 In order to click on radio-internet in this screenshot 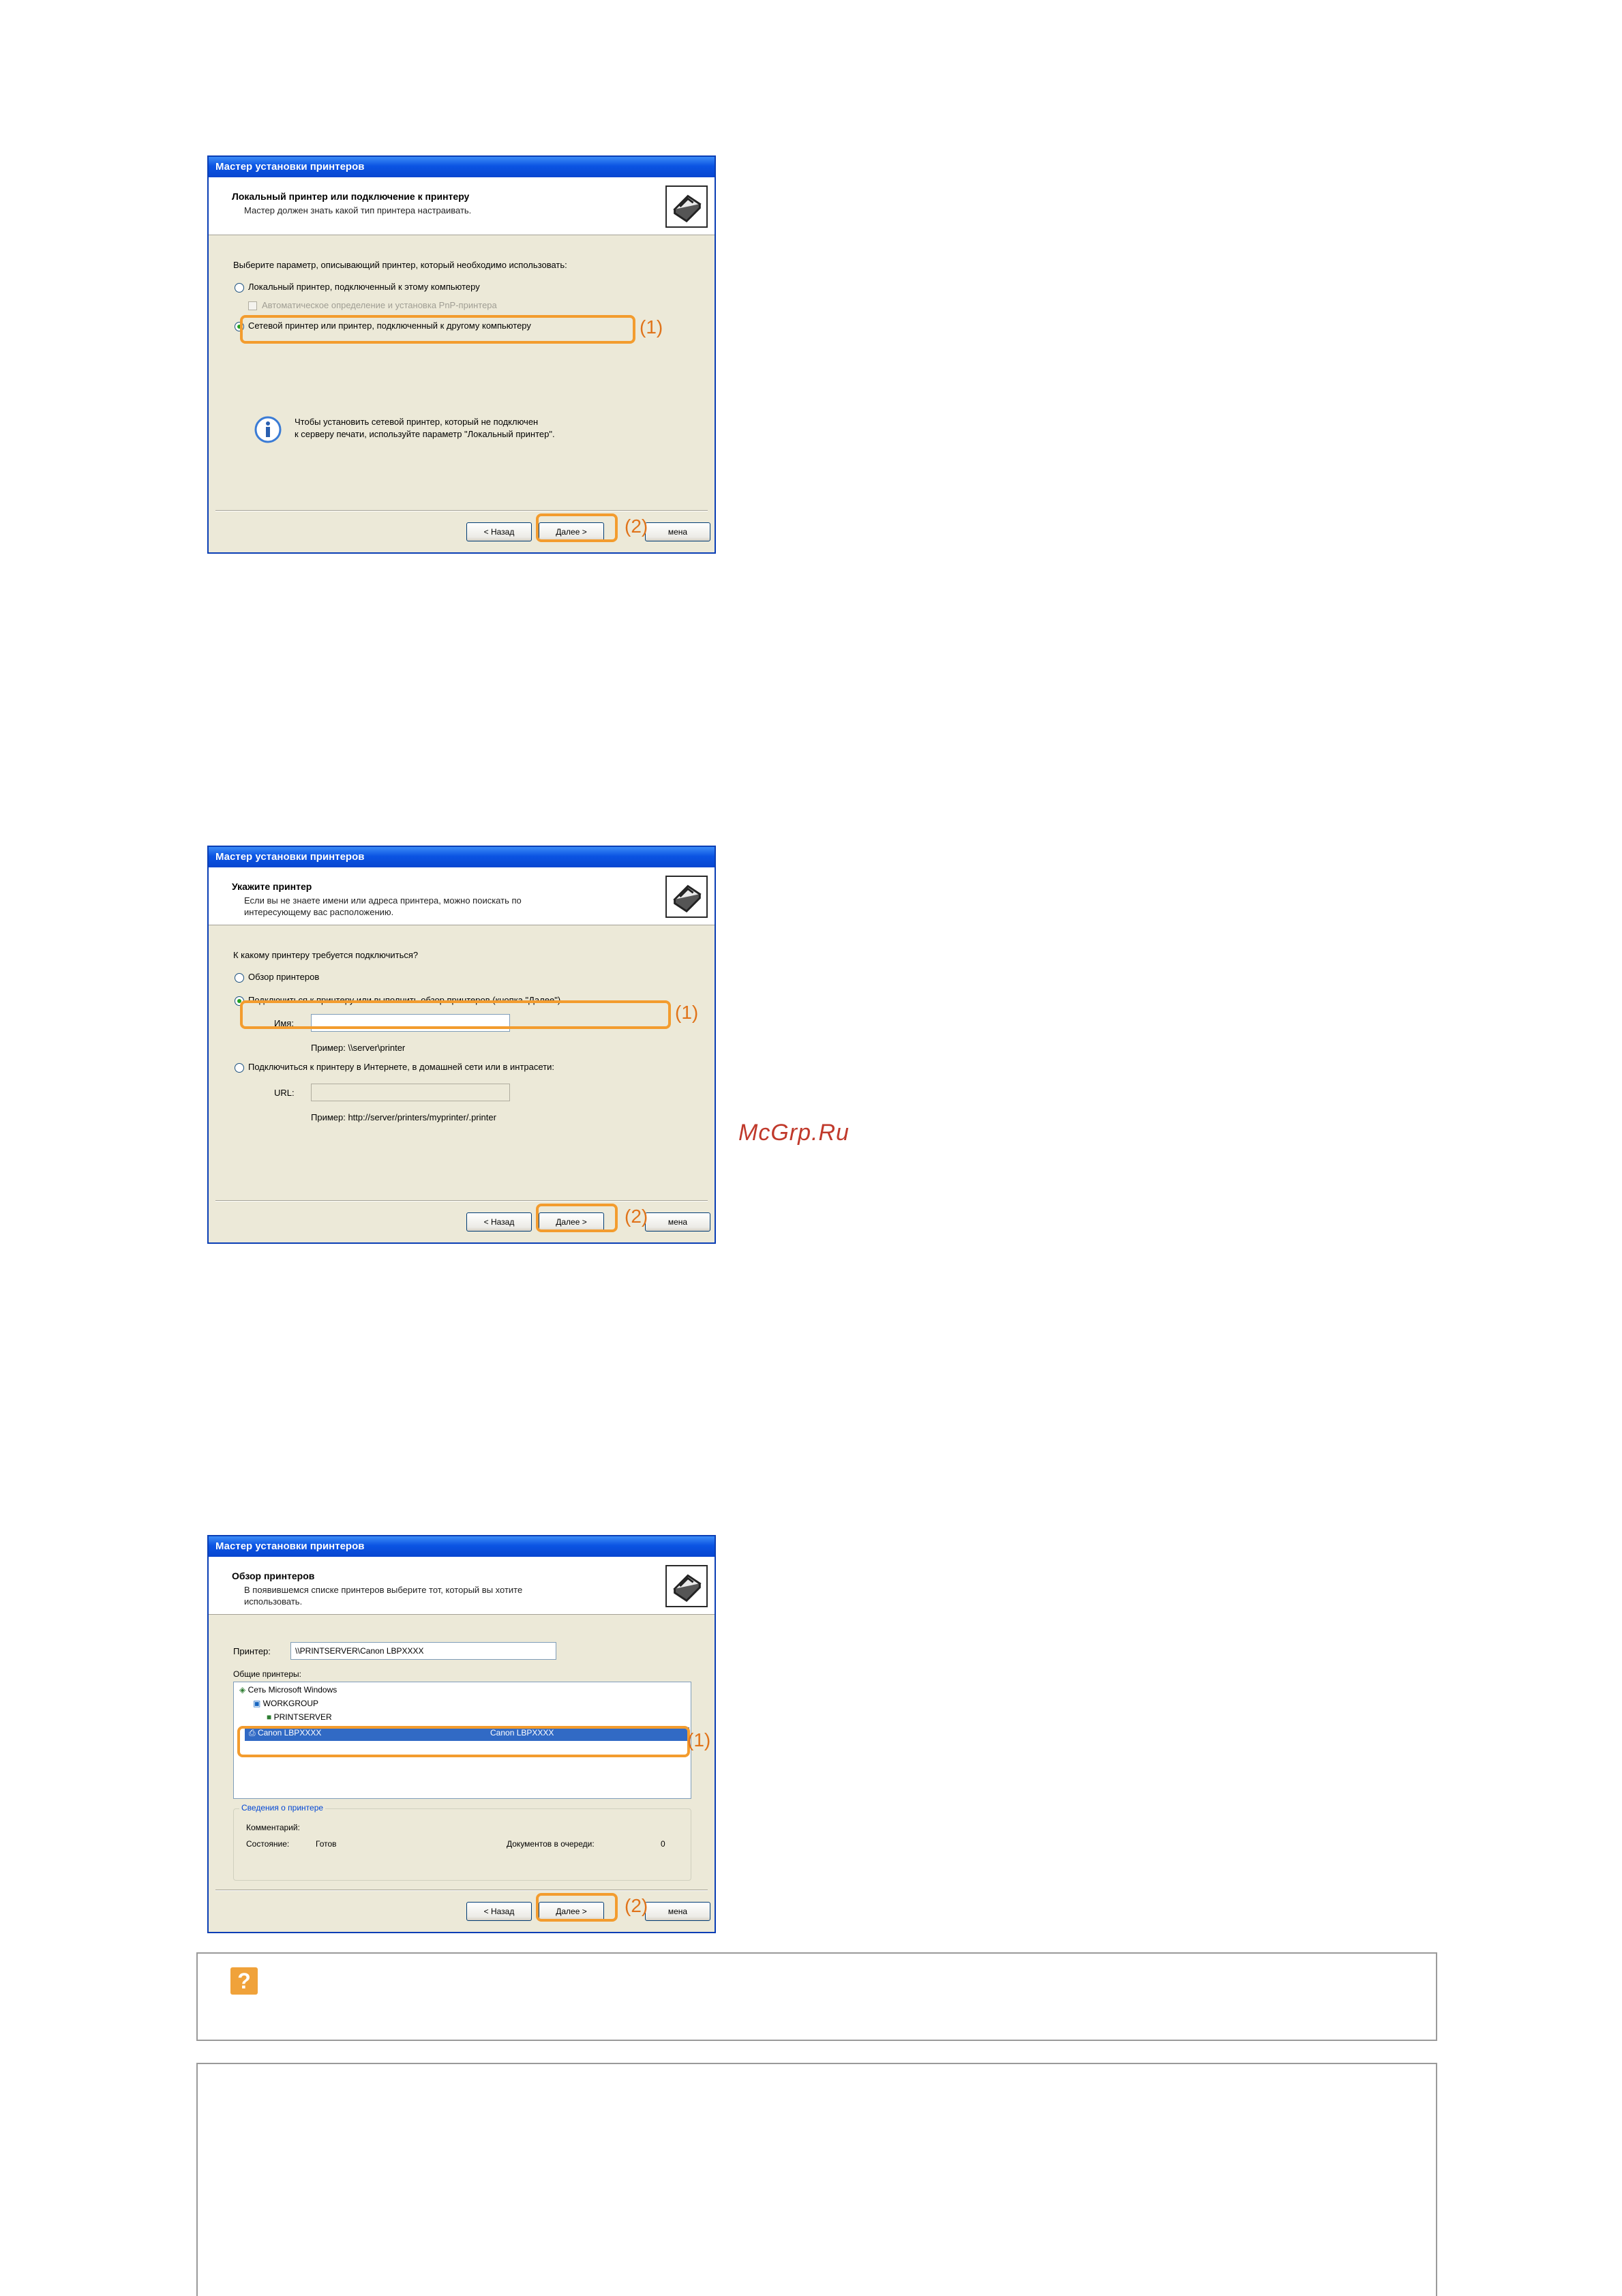, I will do `click(239, 1068)`.